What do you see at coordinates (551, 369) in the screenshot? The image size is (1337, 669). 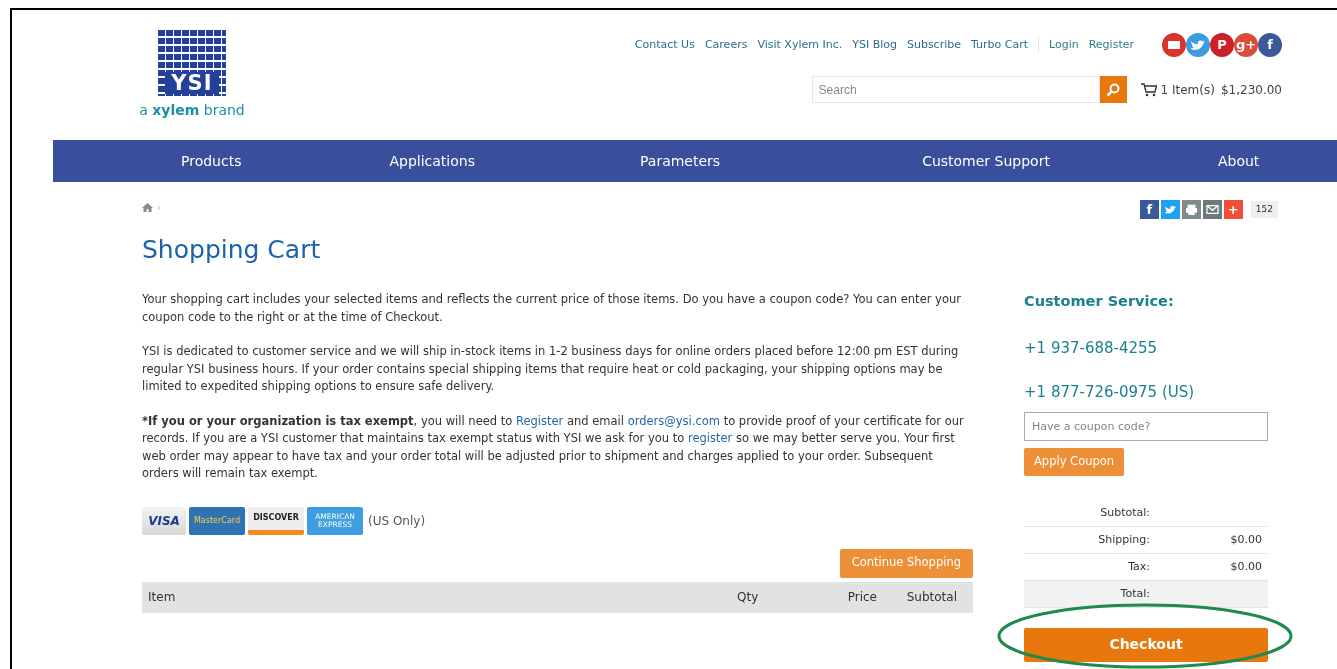 I see `body-paragraph: YSI is dedicated to customer service and we will ship in-stock items in 1-2 business days for online orders placed before 12:00 pm EST during regular YSI business hours. If your order contains special shipping items that require heat or cold packaging, your shipping options may be limited to expedited shipping options to ensure safe delivery.` at bounding box center [551, 369].